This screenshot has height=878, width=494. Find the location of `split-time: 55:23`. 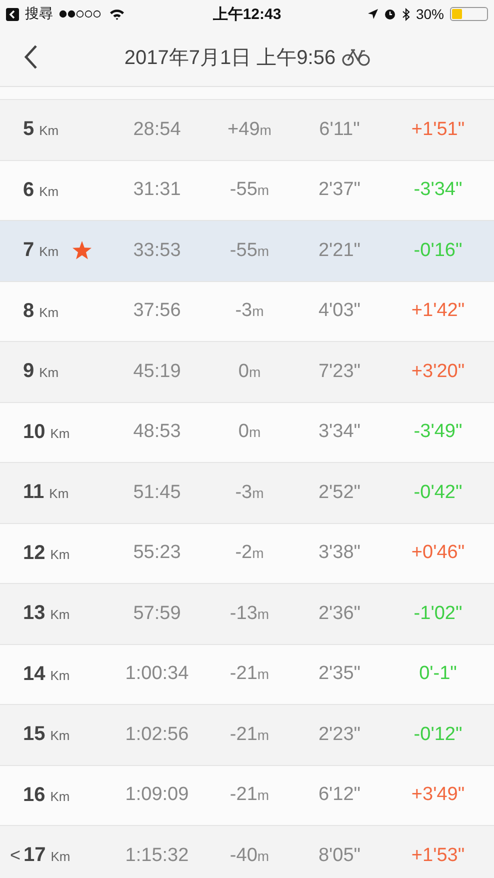

split-time: 55:23 is located at coordinates (157, 553).